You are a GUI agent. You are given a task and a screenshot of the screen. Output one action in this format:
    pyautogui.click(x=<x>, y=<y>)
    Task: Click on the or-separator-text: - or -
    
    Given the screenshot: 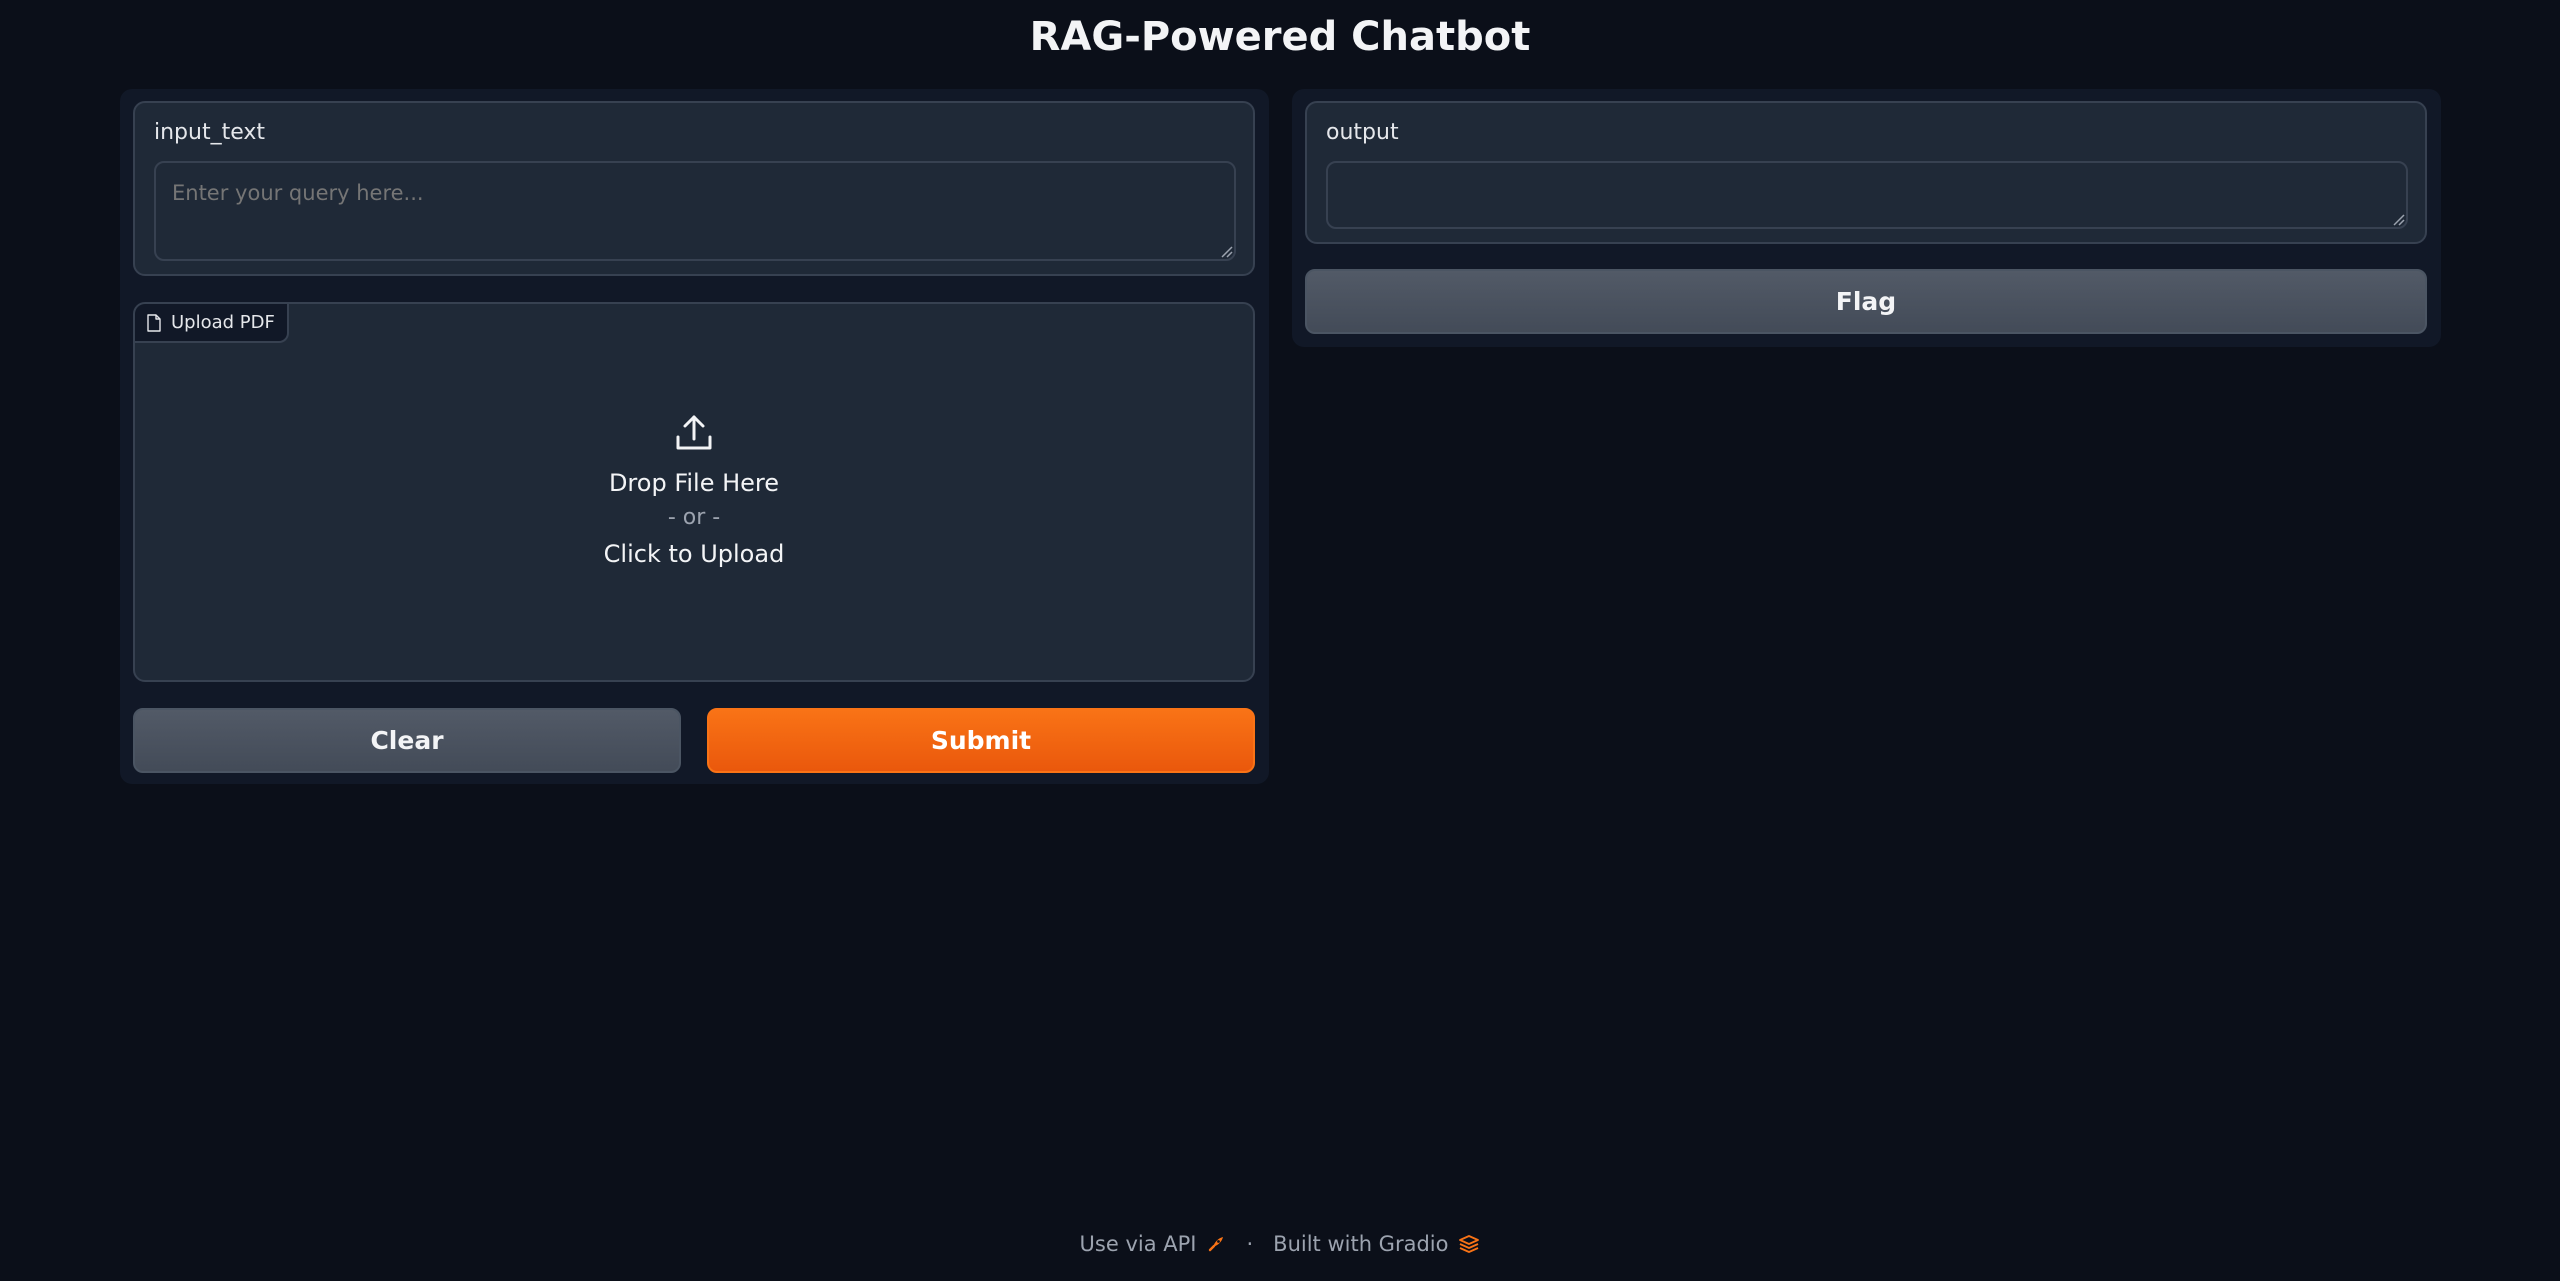 What is the action you would take?
    pyautogui.click(x=694, y=517)
    